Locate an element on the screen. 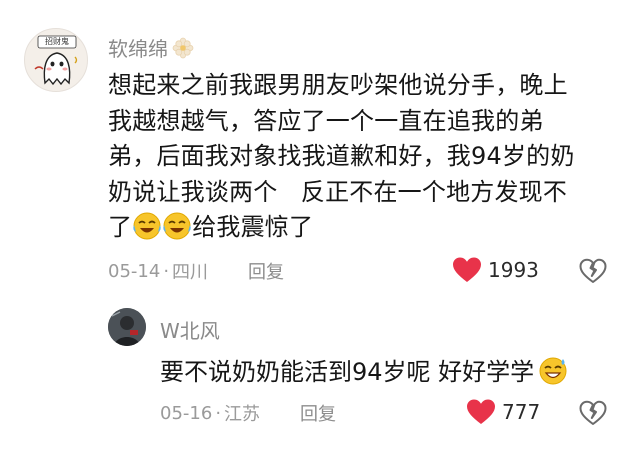 This screenshot has height=459, width=640. comment-line-last: 了 给我震惊了 is located at coordinates (368, 228).